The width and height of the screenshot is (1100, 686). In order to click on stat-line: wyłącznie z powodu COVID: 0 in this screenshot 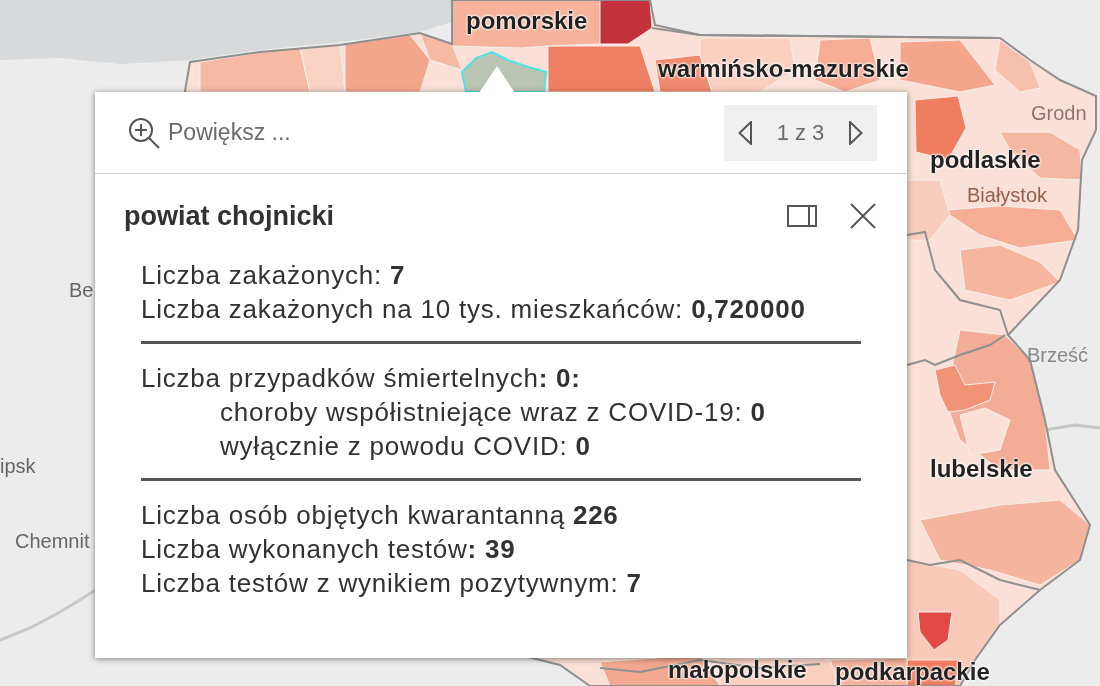, I will do `click(405, 446)`.